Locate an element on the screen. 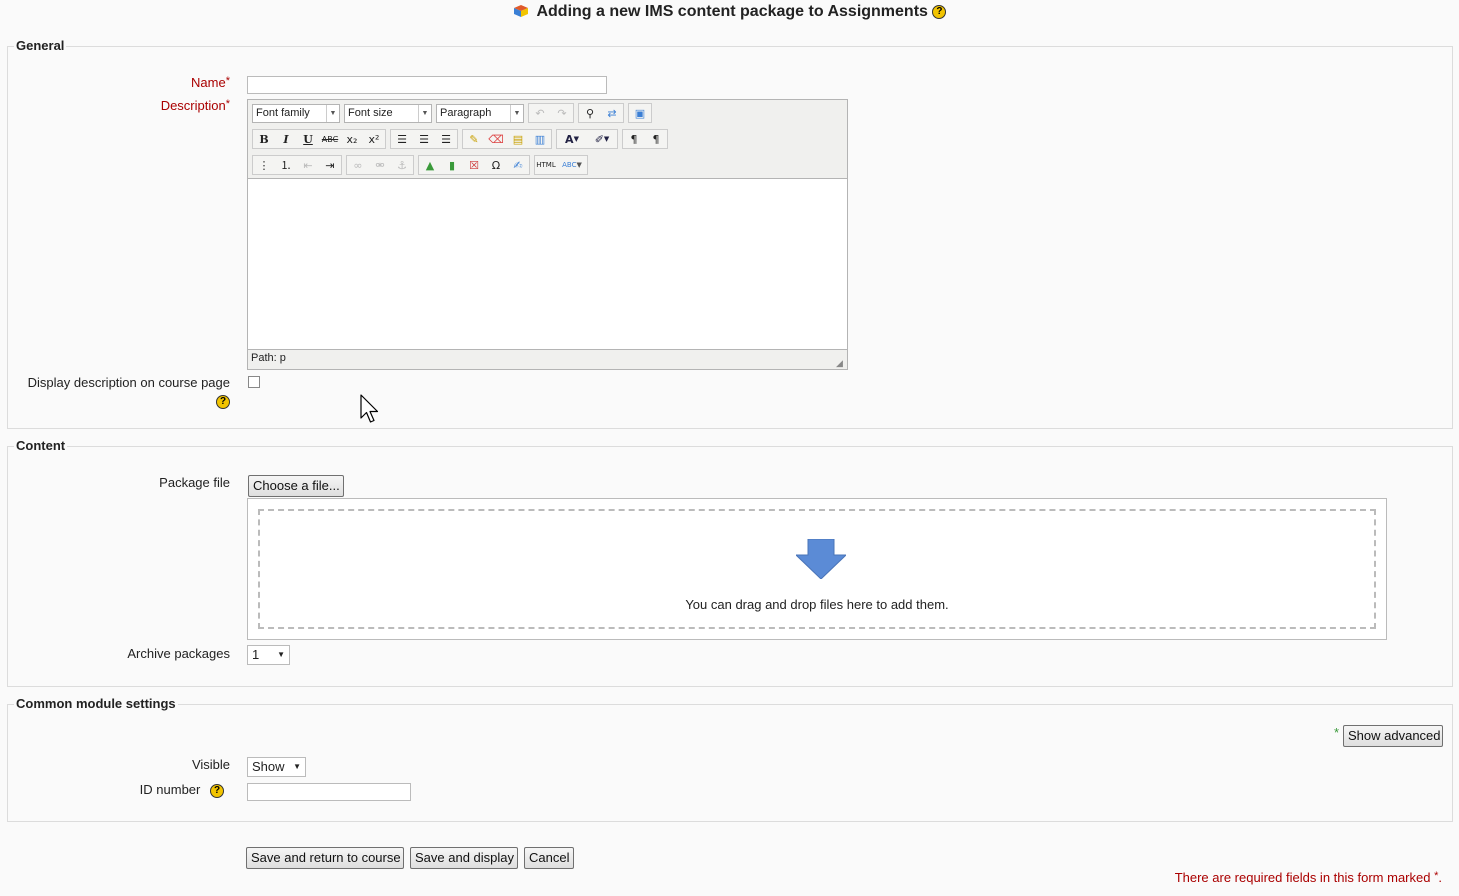 The width and height of the screenshot is (1459, 896). archive-packages-select: 1 ▼ is located at coordinates (268, 655).